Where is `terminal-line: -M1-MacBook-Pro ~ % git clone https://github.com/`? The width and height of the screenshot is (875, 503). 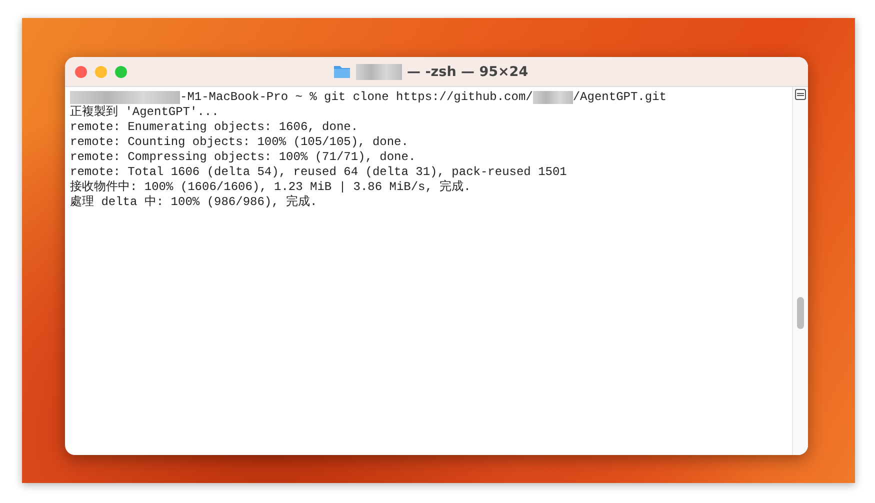 terminal-line: -M1-MacBook-Pro ~ % git clone https://github.com/ is located at coordinates (356, 97).